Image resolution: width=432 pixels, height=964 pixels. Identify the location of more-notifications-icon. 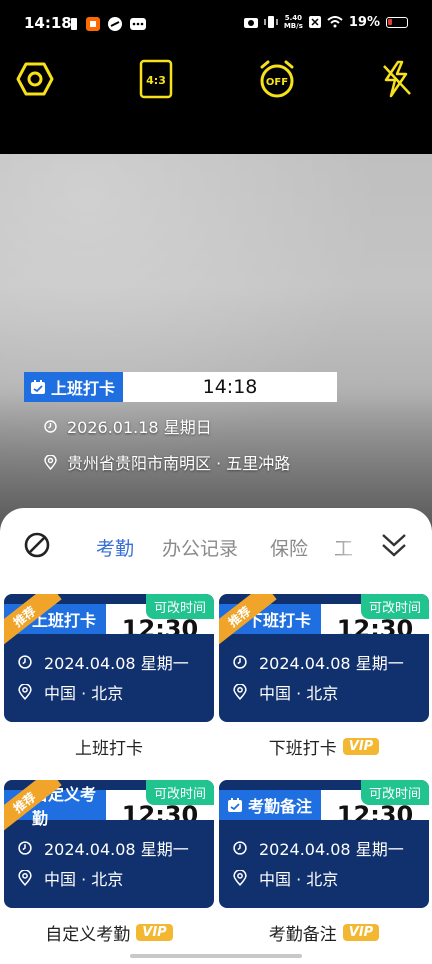
(138, 24).